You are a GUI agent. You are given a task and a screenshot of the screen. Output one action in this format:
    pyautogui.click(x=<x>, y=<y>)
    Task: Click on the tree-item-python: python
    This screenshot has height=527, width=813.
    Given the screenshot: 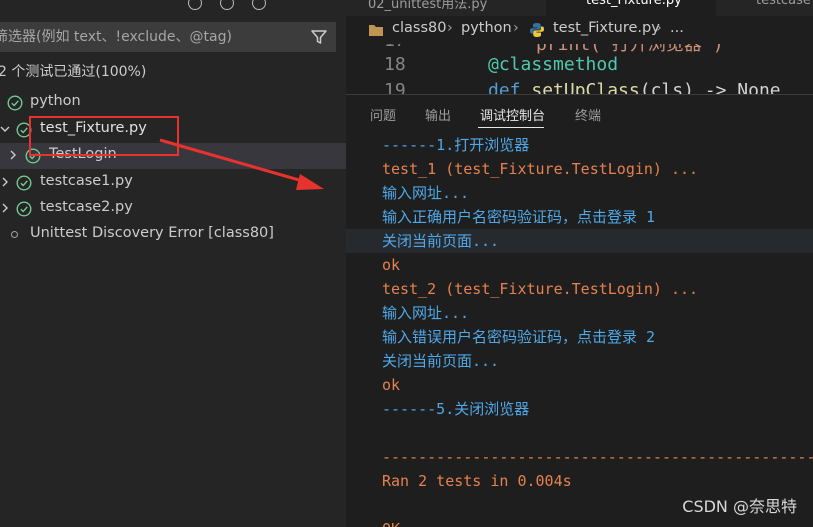 What is the action you would take?
    pyautogui.click(x=173, y=103)
    